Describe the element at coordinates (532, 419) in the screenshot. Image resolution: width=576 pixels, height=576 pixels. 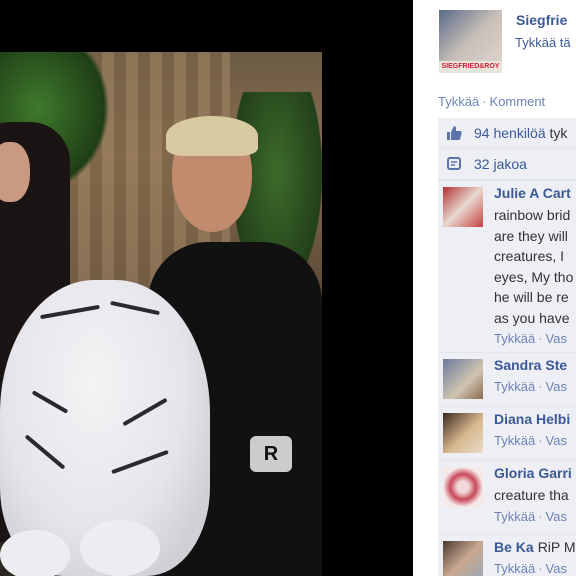
I see `comment-author: Diana Helbi` at that location.